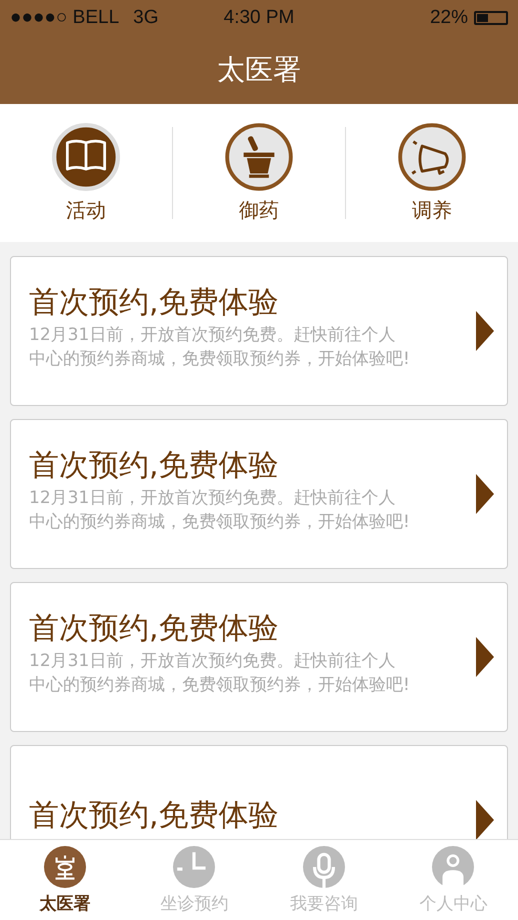  I want to click on category-button: 活动, so click(86, 173).